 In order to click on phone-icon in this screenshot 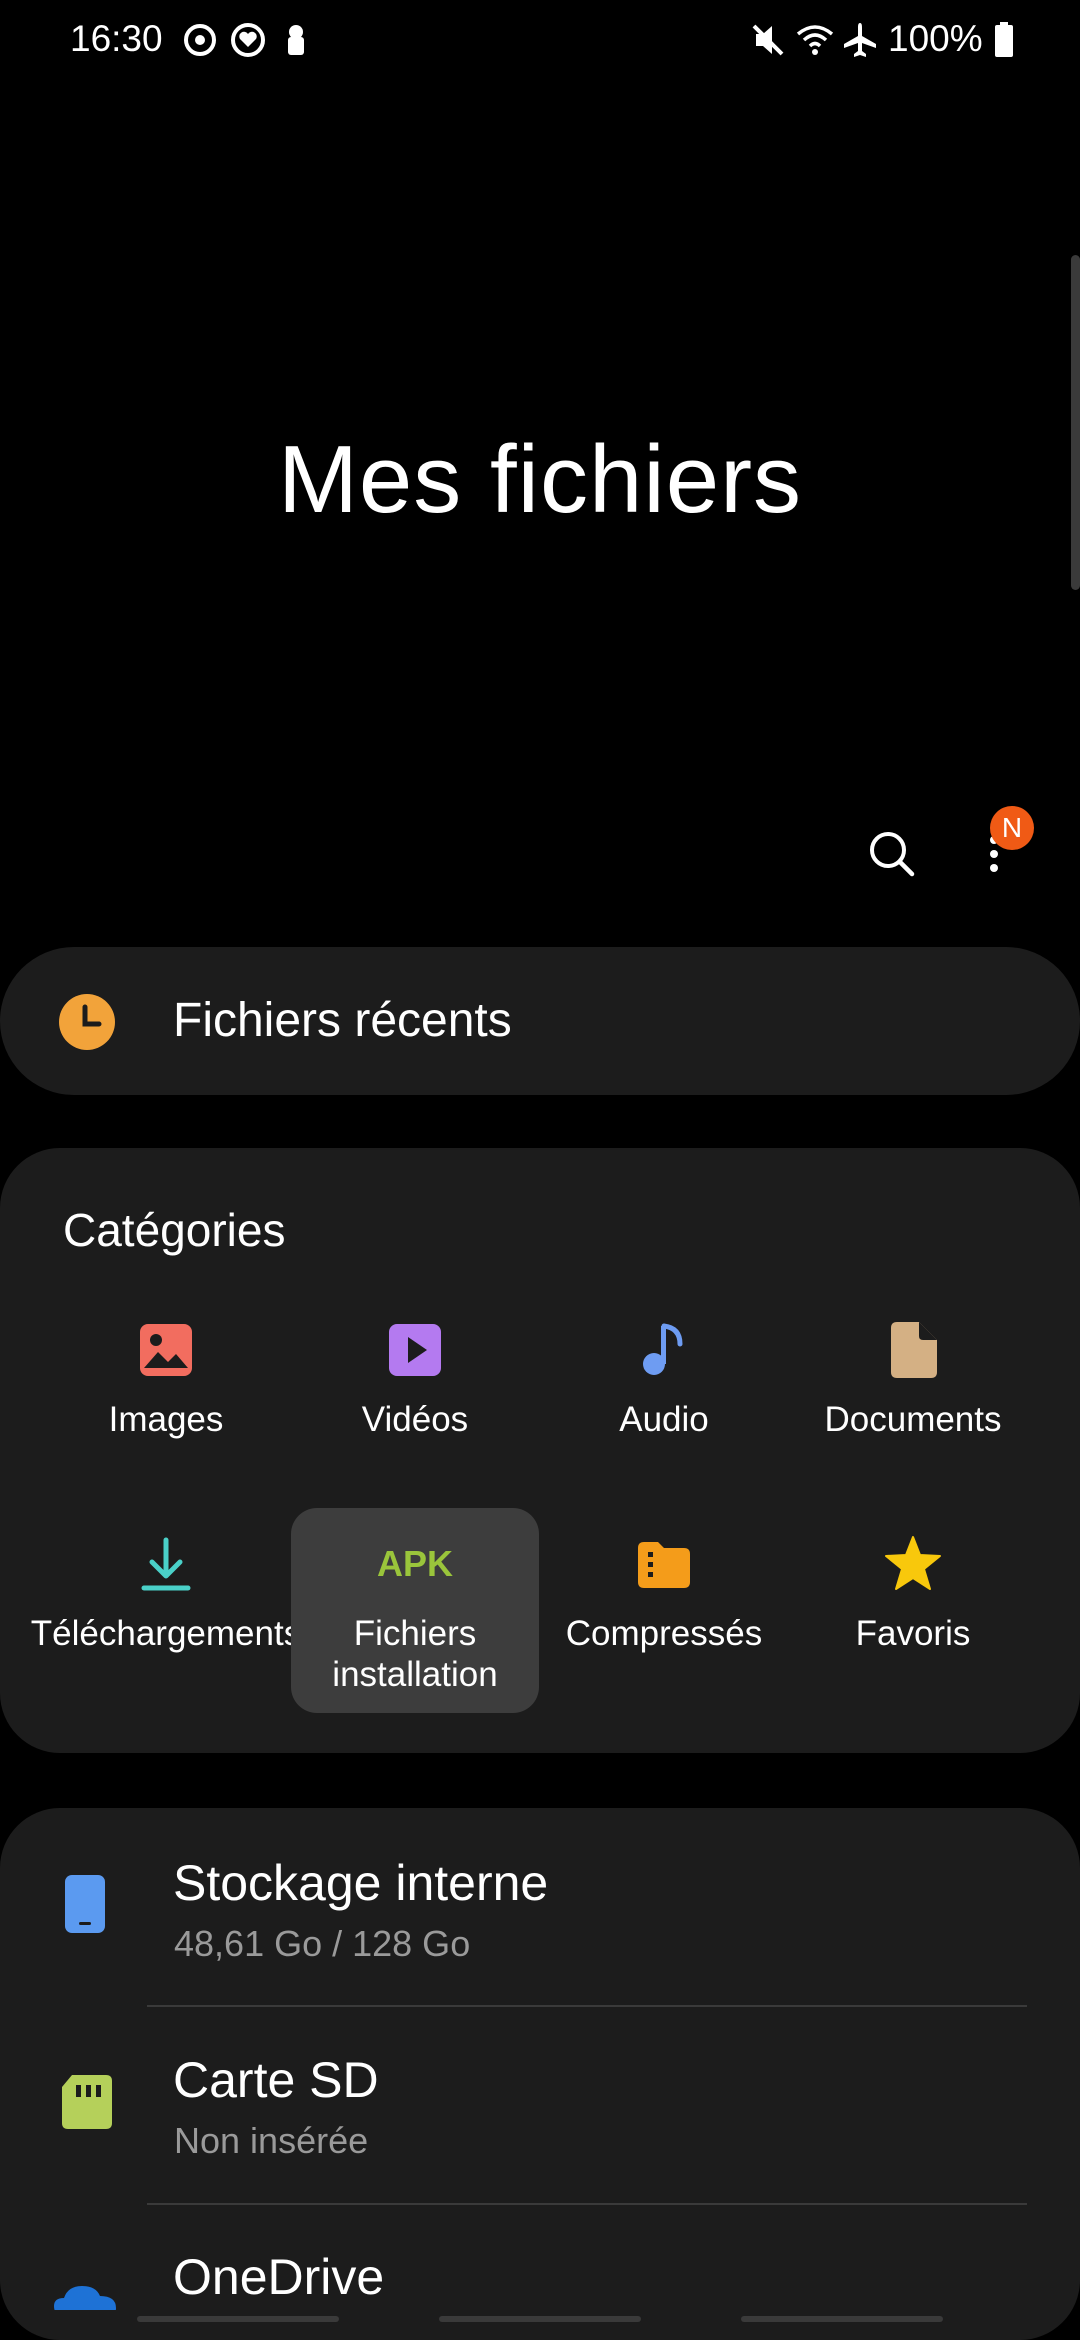, I will do `click(85, 1904)`.